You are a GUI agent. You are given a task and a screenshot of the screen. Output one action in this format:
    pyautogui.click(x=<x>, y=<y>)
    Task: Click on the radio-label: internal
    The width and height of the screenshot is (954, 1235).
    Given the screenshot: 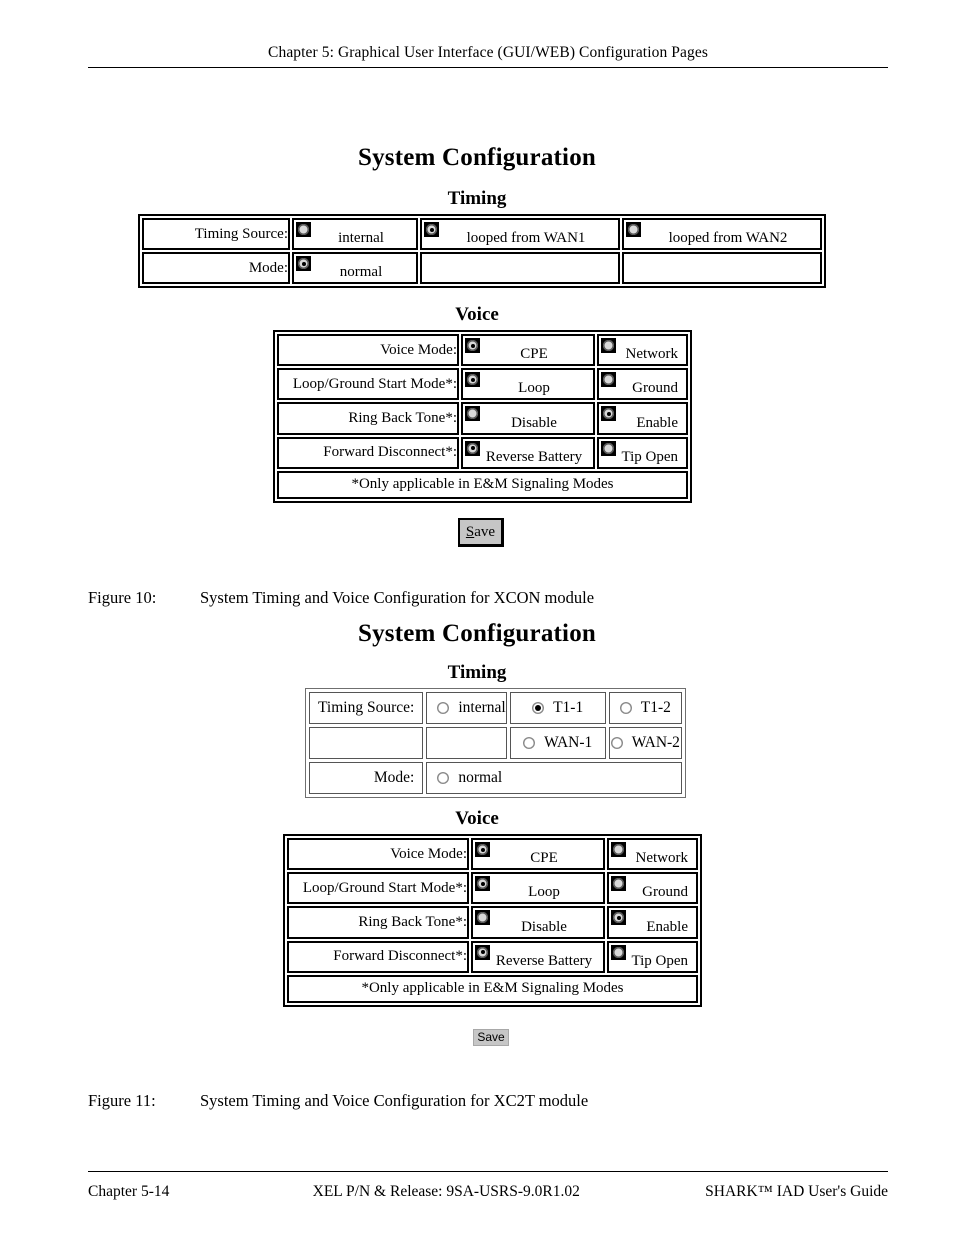 What is the action you would take?
    pyautogui.click(x=482, y=708)
    